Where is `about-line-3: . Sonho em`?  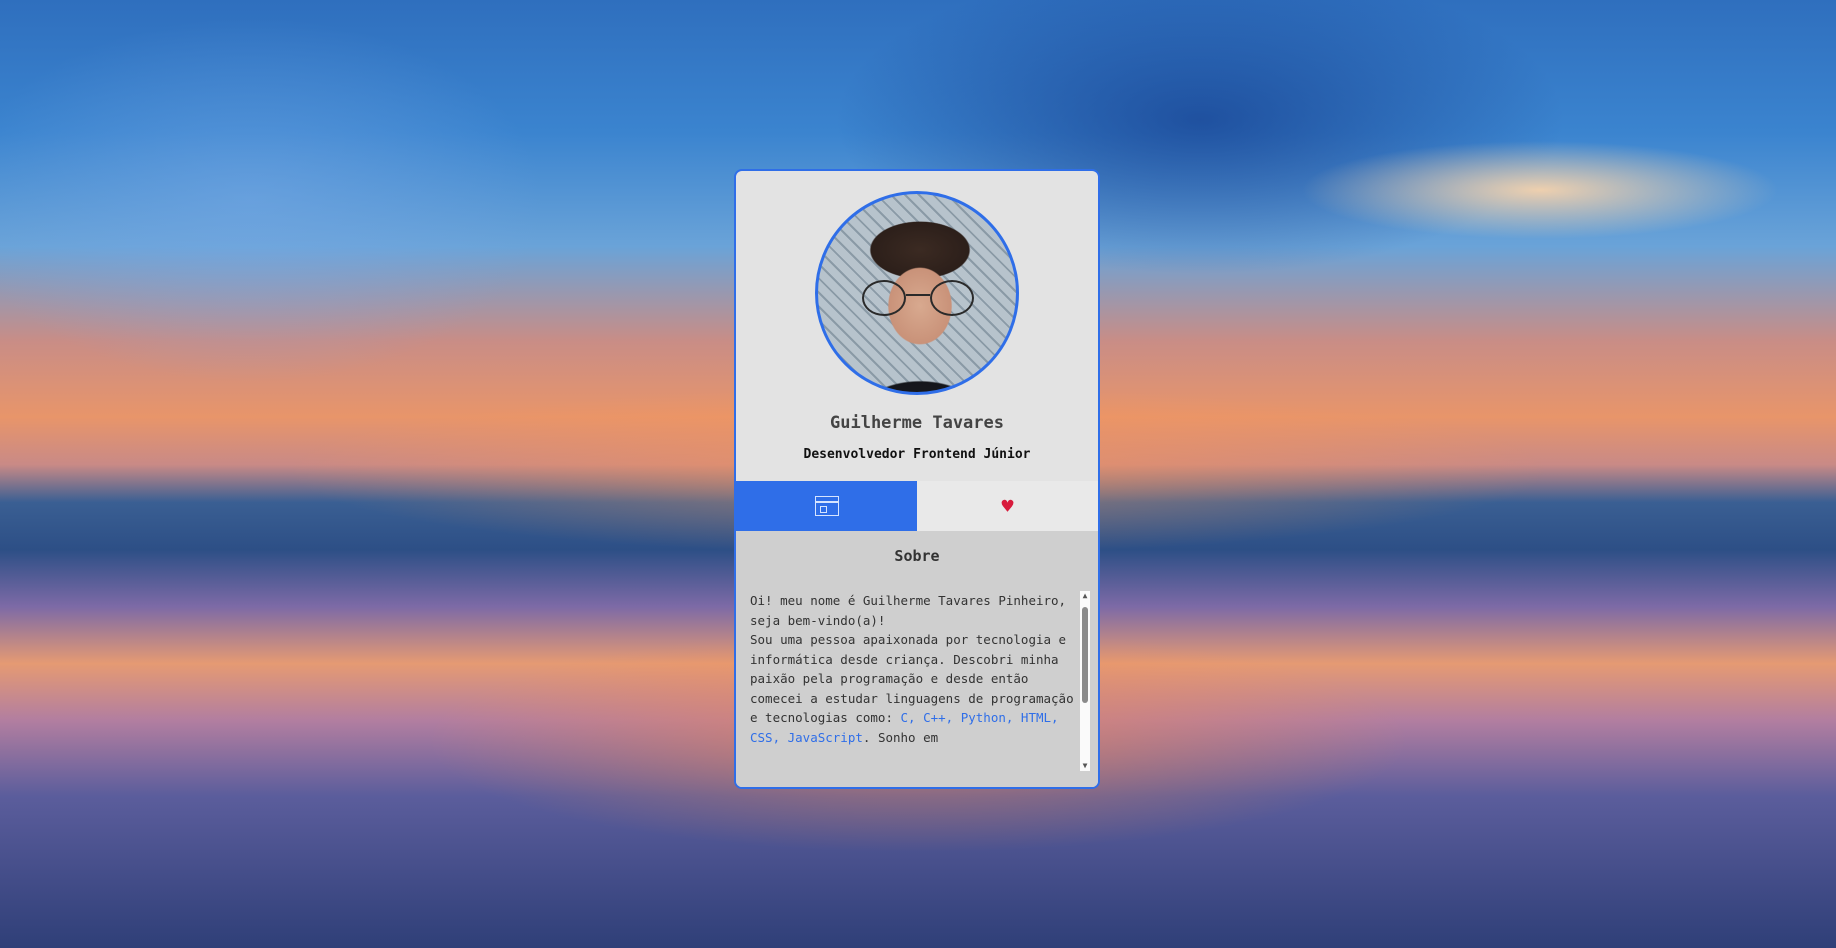 about-line-3: . Sonho em is located at coordinates (900, 737).